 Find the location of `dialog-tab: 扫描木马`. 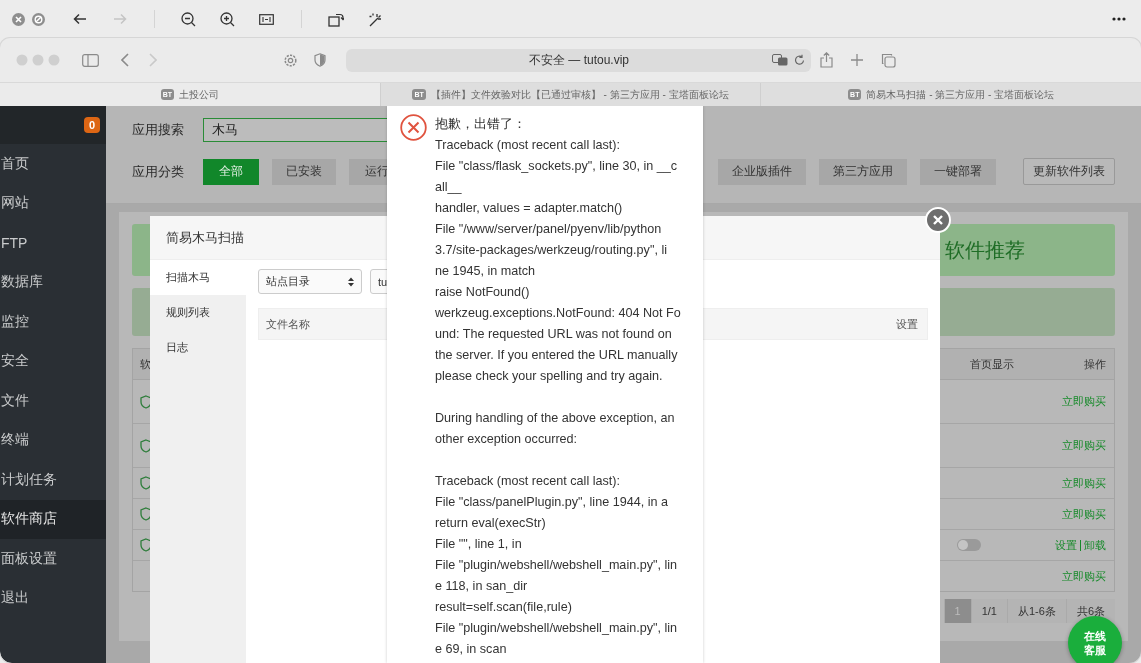

dialog-tab: 扫描木马 is located at coordinates (198, 277).